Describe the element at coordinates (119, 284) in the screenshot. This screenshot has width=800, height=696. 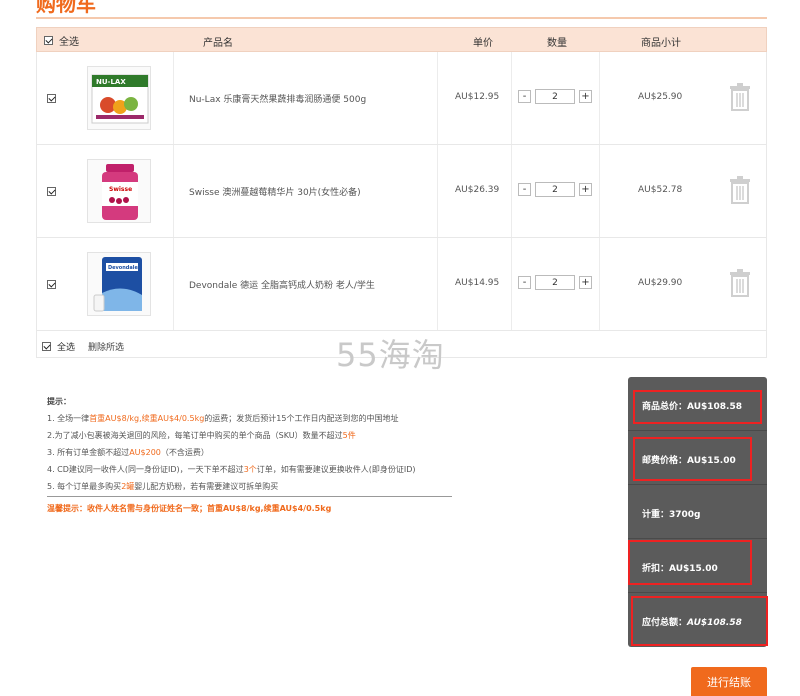
I see `product-image-devondale: Devondale` at that location.